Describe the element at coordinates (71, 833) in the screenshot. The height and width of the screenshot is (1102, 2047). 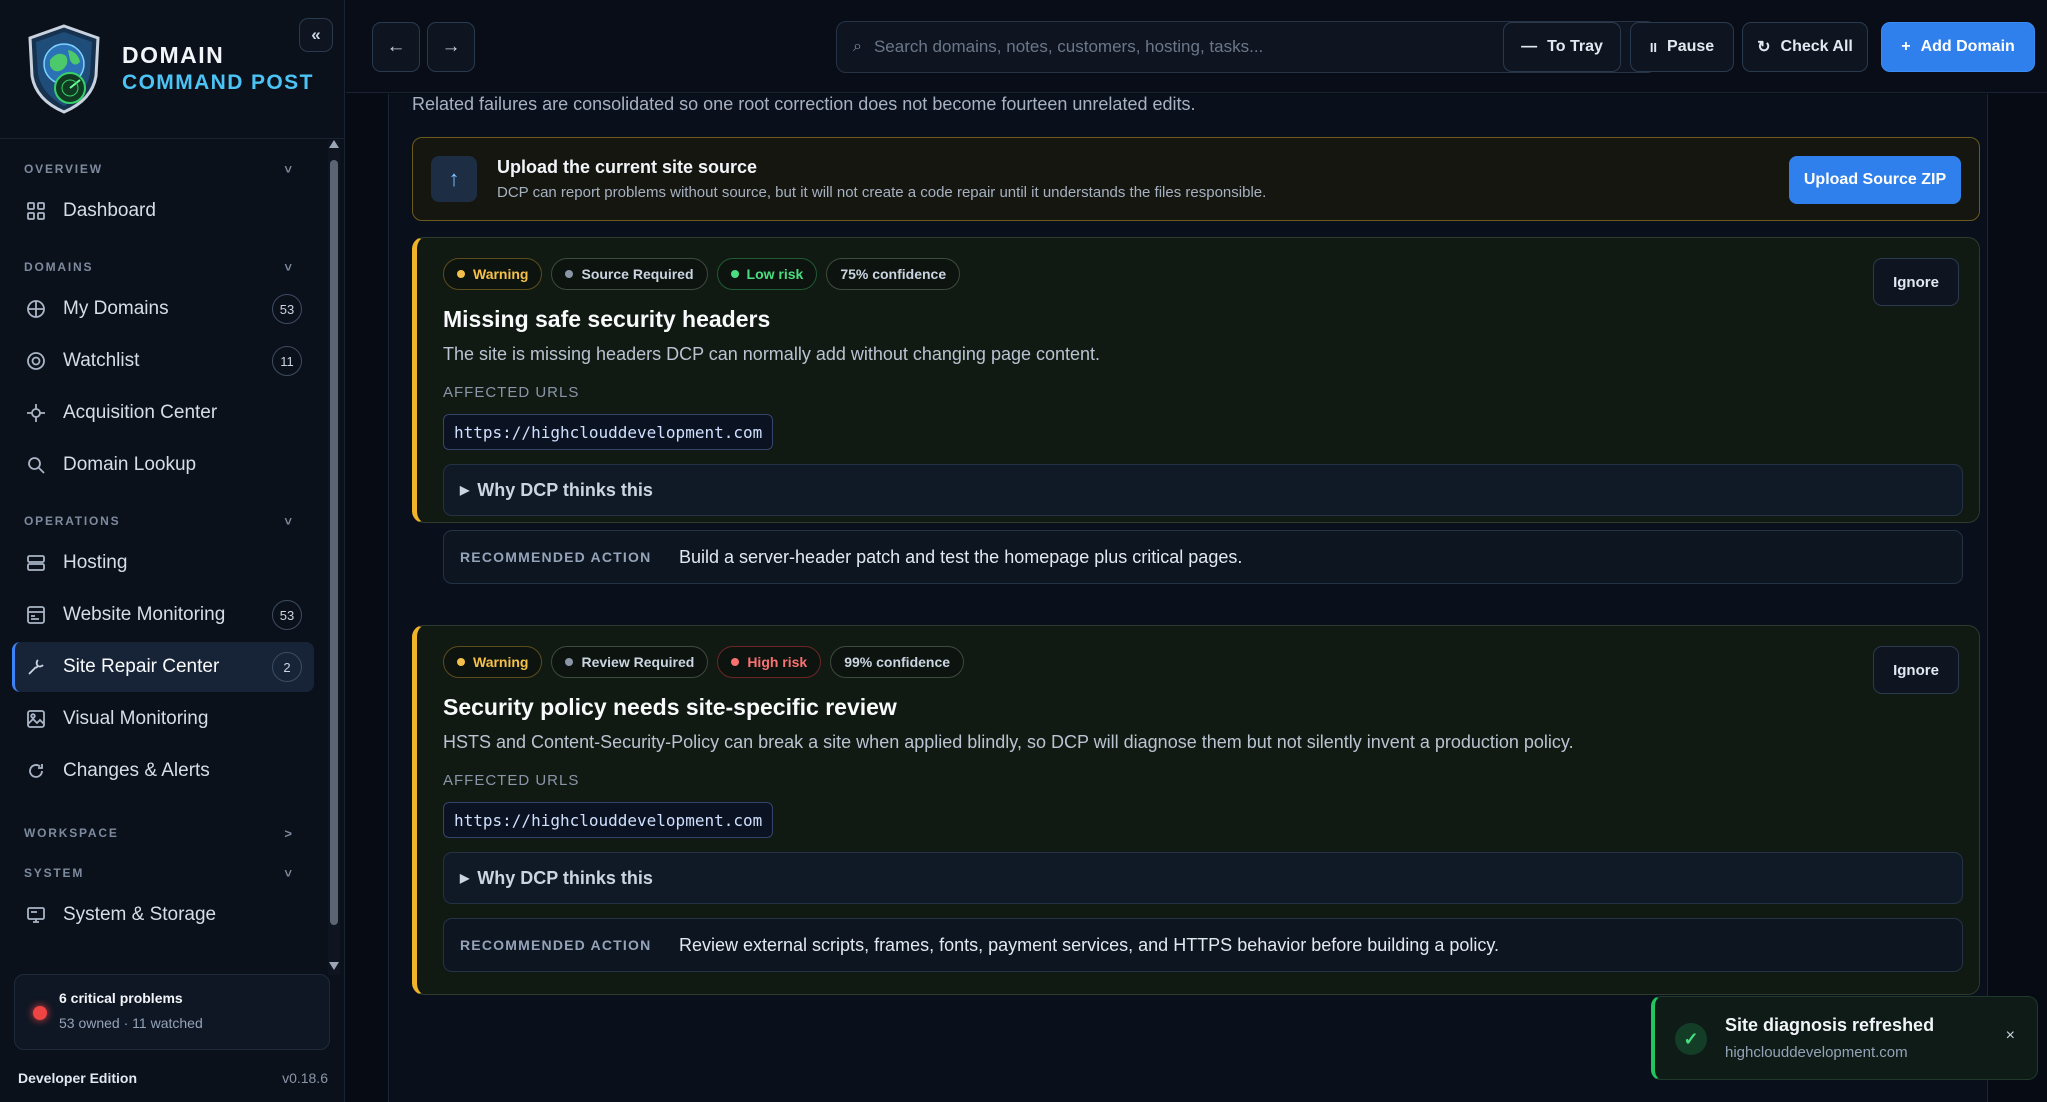
I see `section-label: WORKSPACE` at that location.